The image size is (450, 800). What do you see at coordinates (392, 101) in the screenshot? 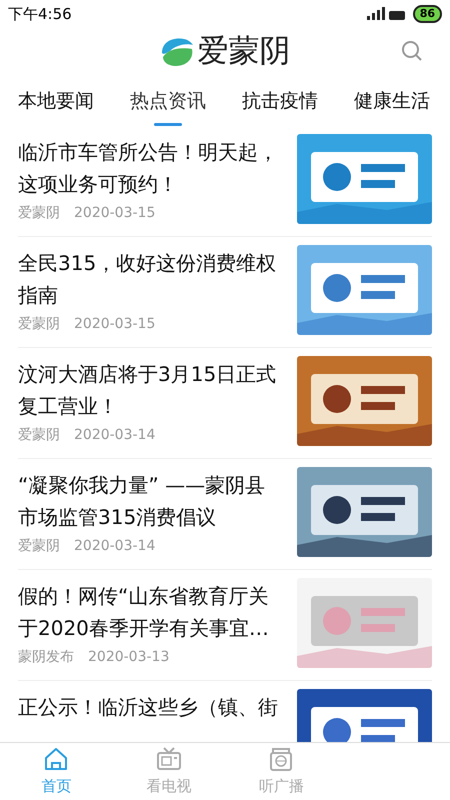
I see `category-tab: 健康生活` at bounding box center [392, 101].